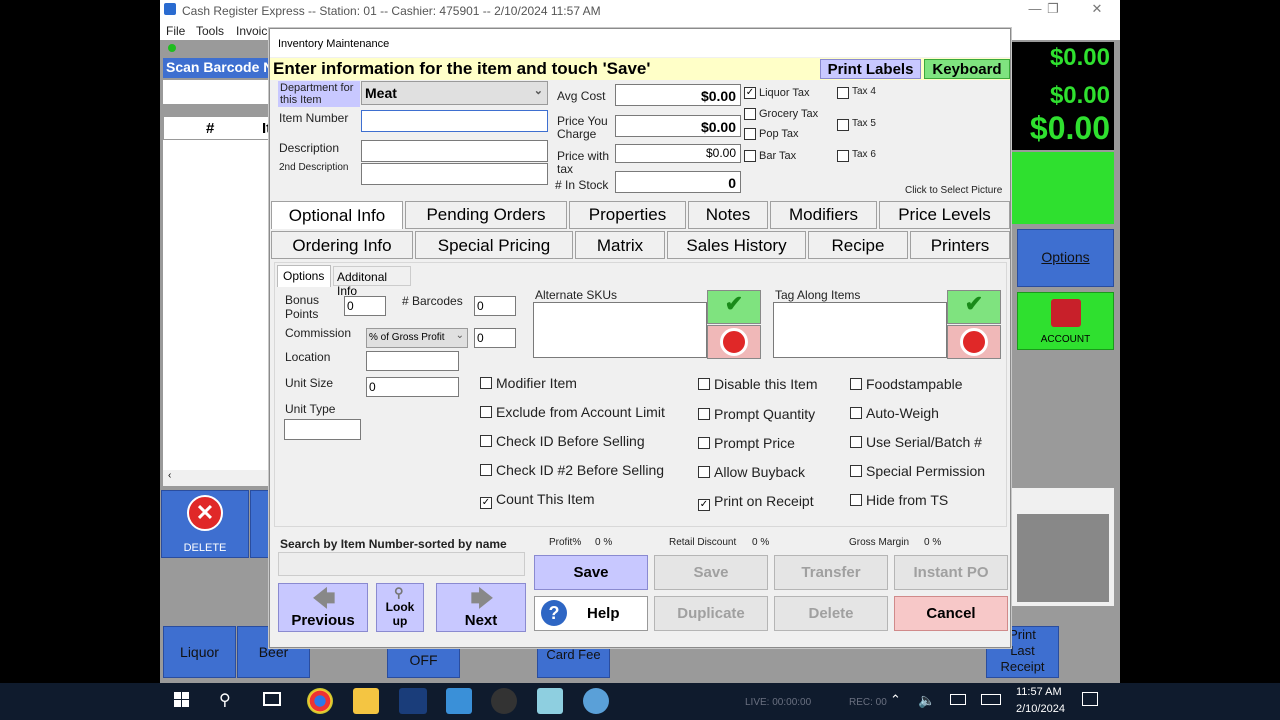 This screenshot has height=720, width=1280. Describe the element at coordinates (974, 342) in the screenshot. I see `remove-tag-along-button` at that location.